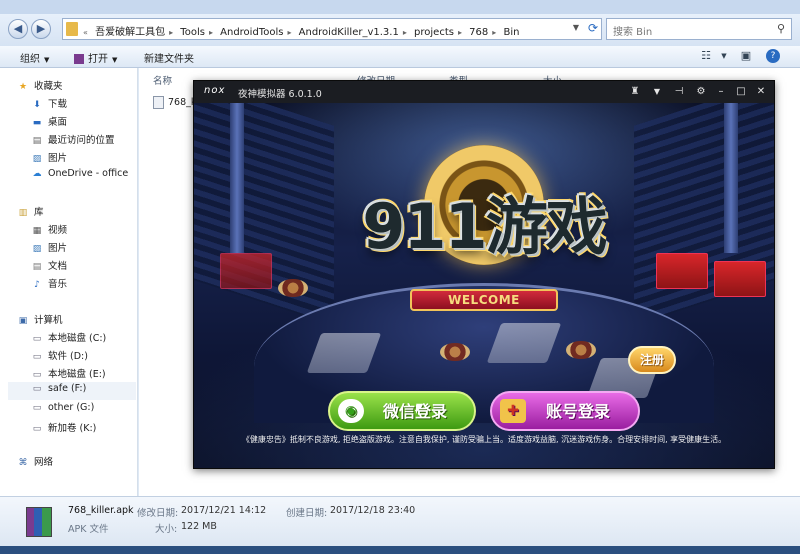 Image resolution: width=800 pixels, height=554 pixels. I want to click on gear-icon: ⚙, so click(701, 92).